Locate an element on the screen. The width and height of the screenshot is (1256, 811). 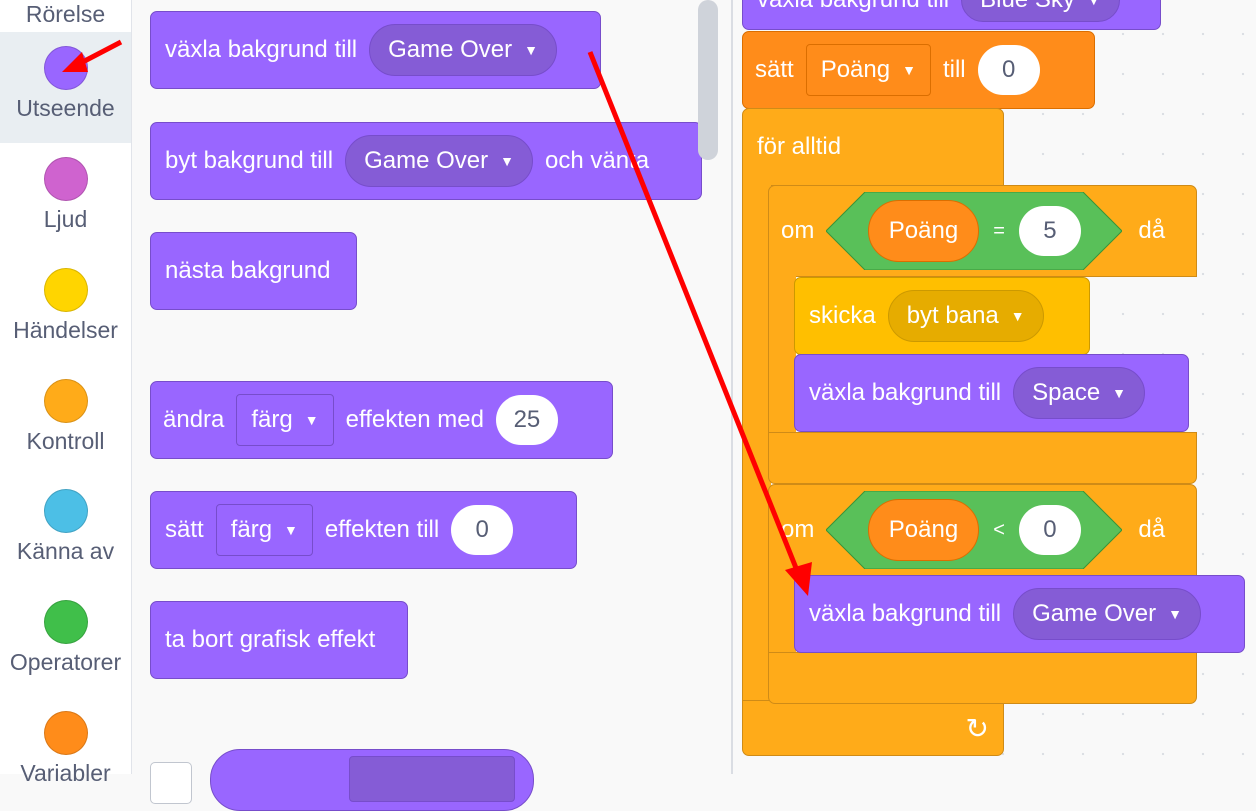
category-label: Känna av is located at coordinates (65, 551).